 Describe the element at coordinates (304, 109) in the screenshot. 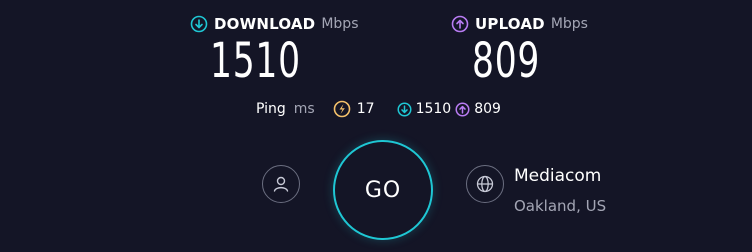

I see `ping-unit: ms` at that location.